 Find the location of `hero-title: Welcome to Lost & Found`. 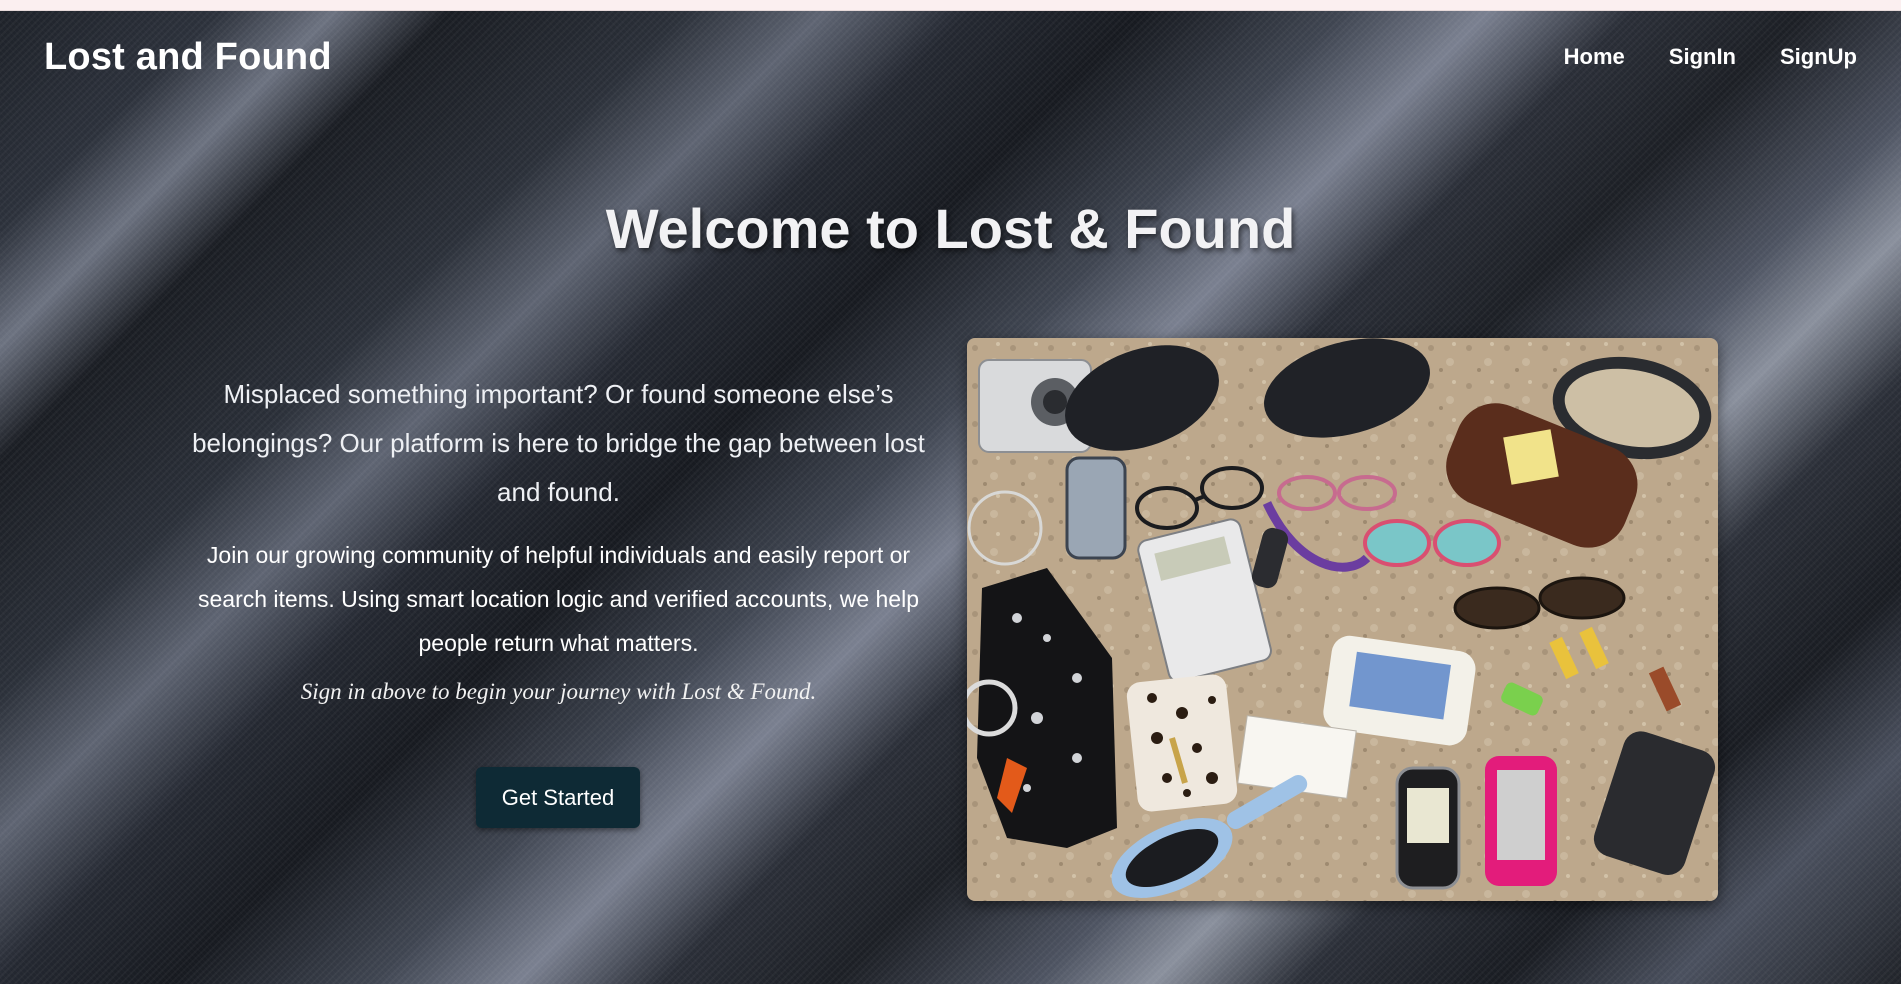

hero-title: Welcome to Lost & Found is located at coordinates (950, 228).